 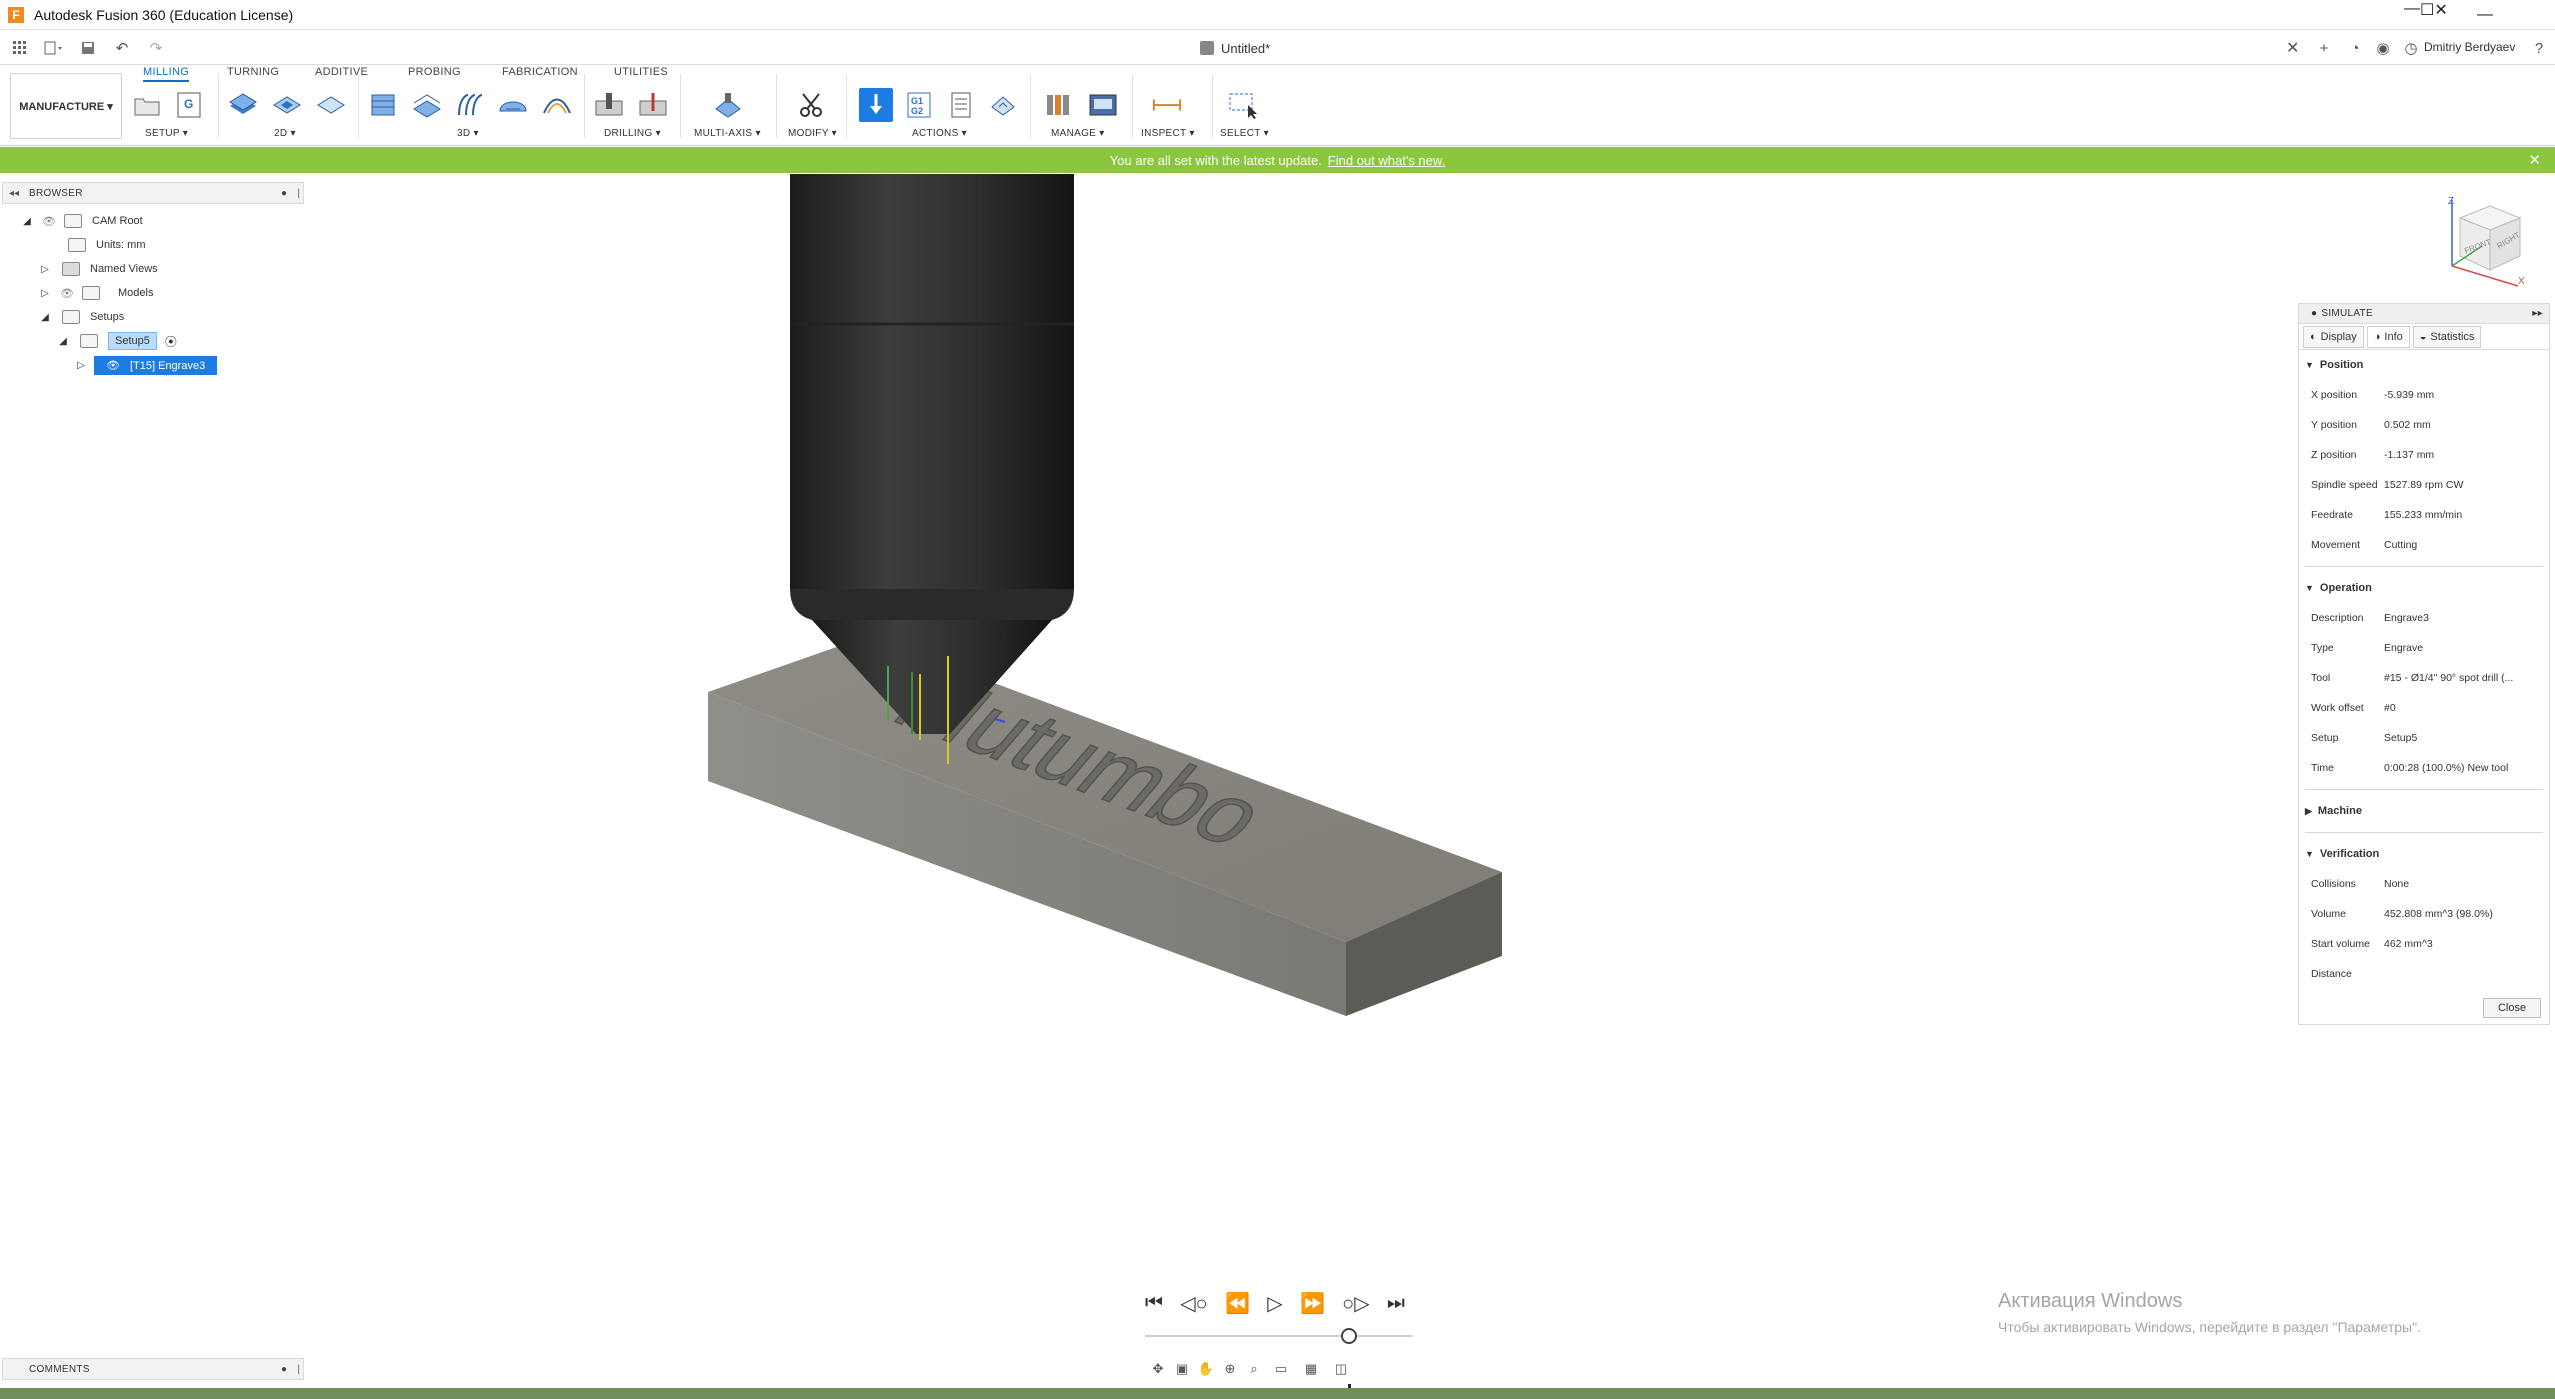 I want to click on tab-milling: MILLING, so click(x=166, y=74).